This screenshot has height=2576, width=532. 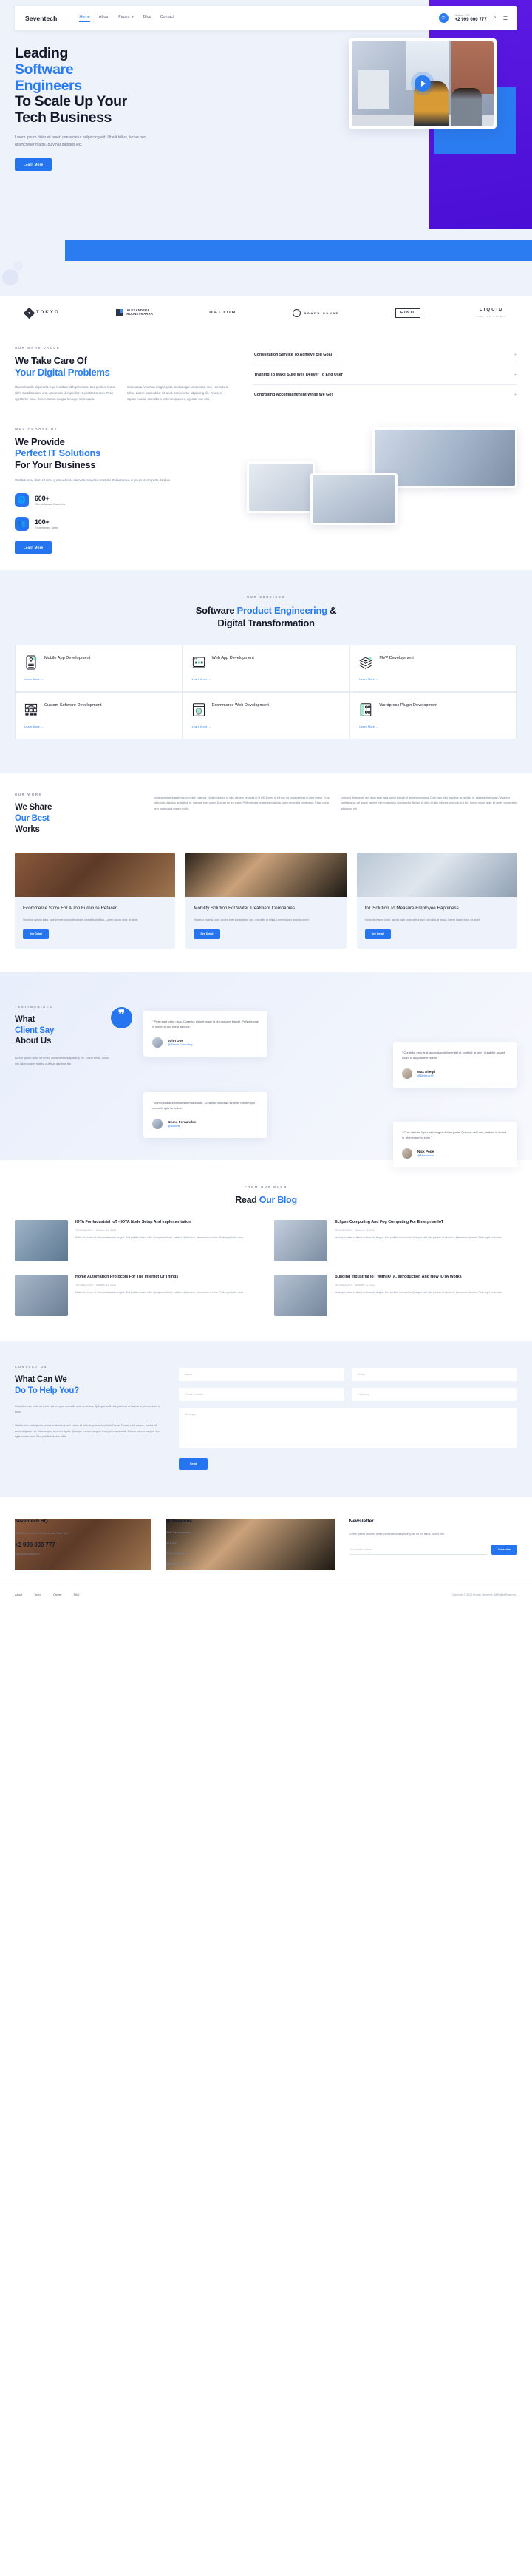 I want to click on service-card-custom-software: Custom Software Development Learn More →, so click(x=99, y=716).